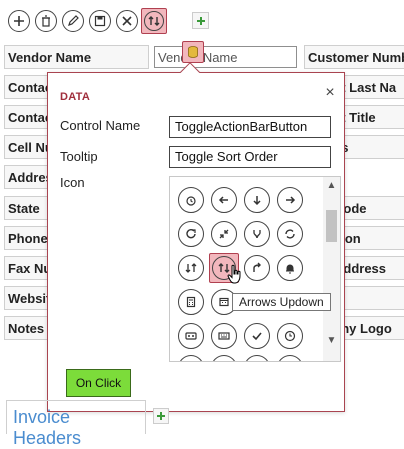 Image resolution: width=404 pixels, height=449 pixels. What do you see at coordinates (330, 93) in the screenshot?
I see `close-icon: ×` at bounding box center [330, 93].